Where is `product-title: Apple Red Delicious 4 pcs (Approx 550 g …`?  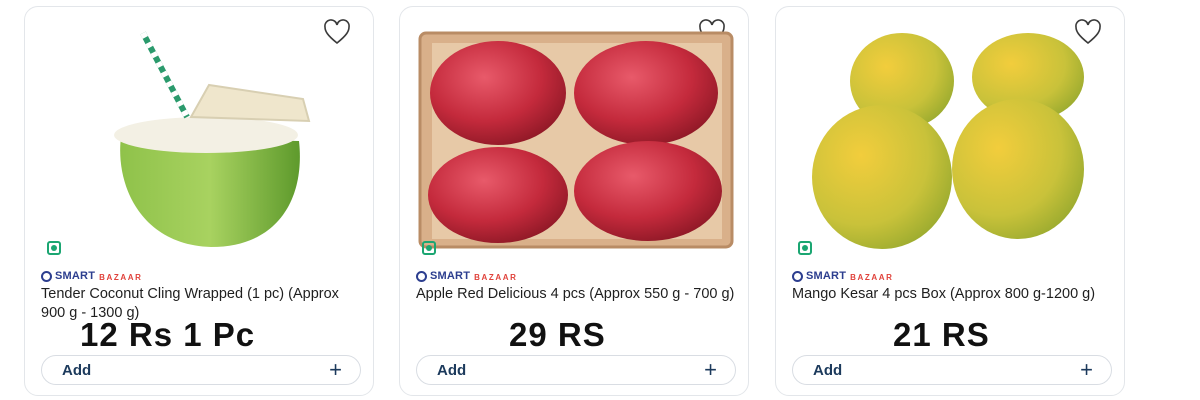 product-title: Apple Red Delicious 4 pcs (Approx 550 g … is located at coordinates (576, 294).